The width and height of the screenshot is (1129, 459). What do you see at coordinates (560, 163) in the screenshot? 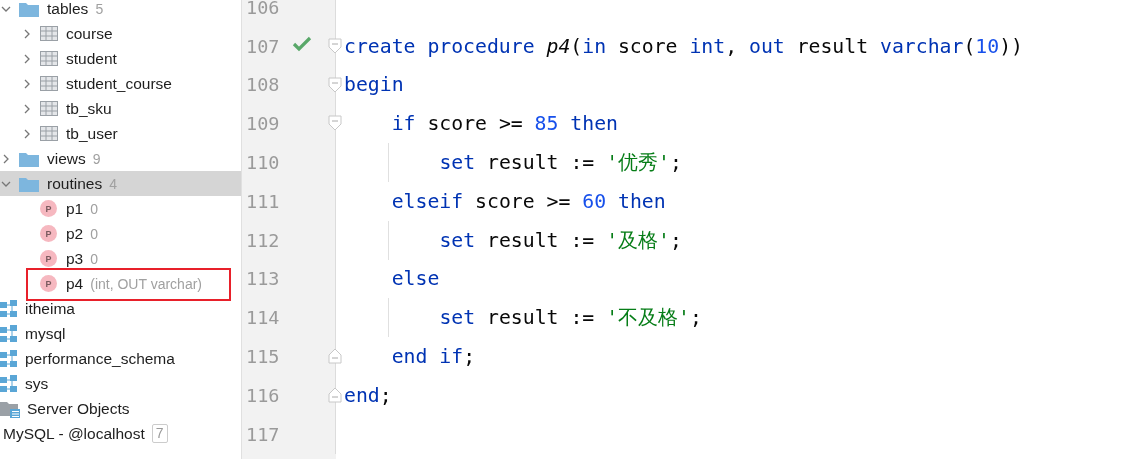
I see `code-line: set result := '优秀';` at bounding box center [560, 163].